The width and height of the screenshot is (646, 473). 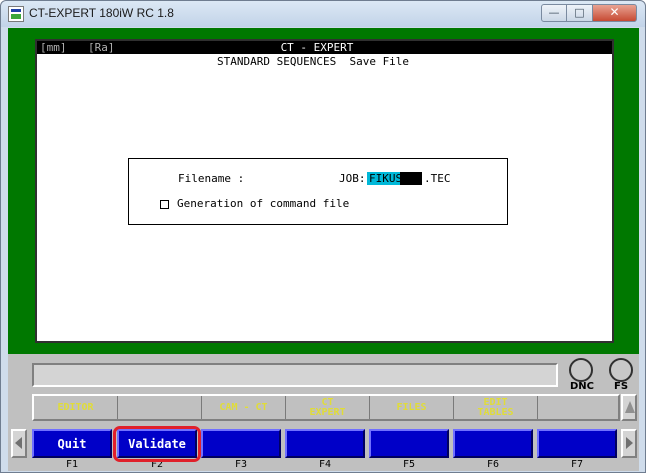 What do you see at coordinates (352, 178) in the screenshot?
I see `filename-prefix: JOB:` at bounding box center [352, 178].